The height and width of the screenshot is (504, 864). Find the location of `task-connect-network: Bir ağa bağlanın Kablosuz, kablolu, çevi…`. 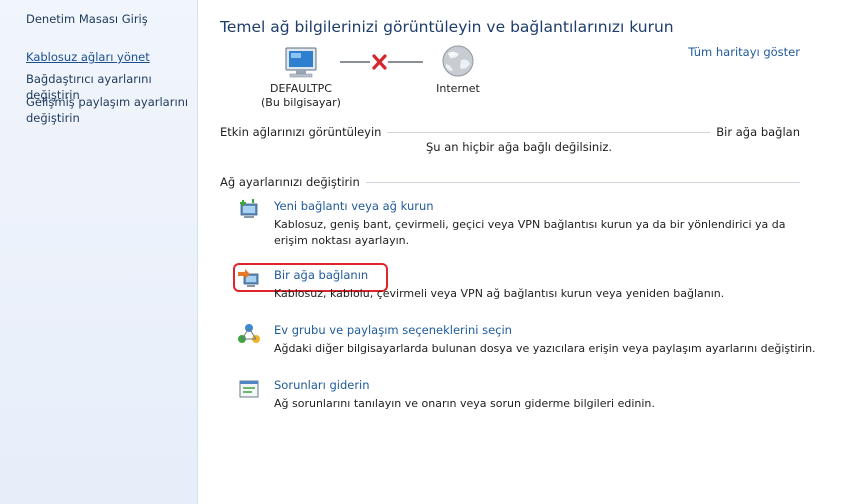

task-connect-network: Bir ağa bağlanın Kablosuz, kablolu, çevi… is located at coordinates (528, 288).